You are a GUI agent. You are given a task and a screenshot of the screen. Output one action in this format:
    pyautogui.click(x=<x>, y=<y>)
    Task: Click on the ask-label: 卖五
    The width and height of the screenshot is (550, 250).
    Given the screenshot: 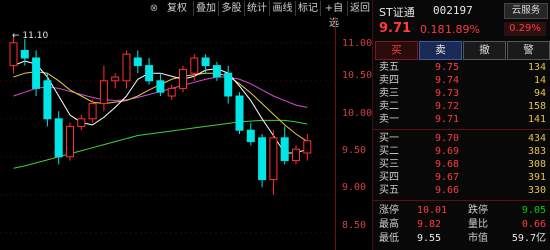 What is the action you would take?
    pyautogui.click(x=389, y=67)
    